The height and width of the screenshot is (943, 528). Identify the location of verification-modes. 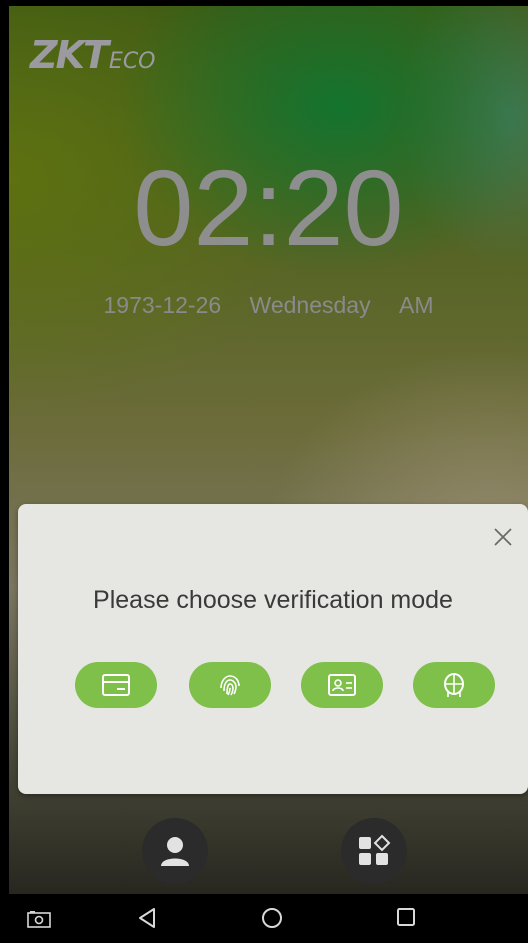
(281, 685).